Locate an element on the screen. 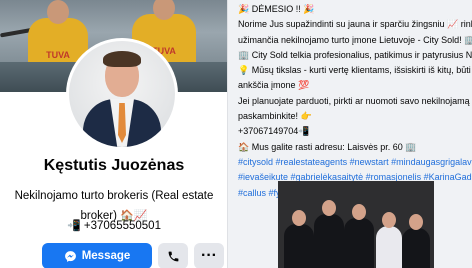 This screenshot has height=268, width=472. post-line: ankščia įmone 💯 is located at coordinates (274, 85).